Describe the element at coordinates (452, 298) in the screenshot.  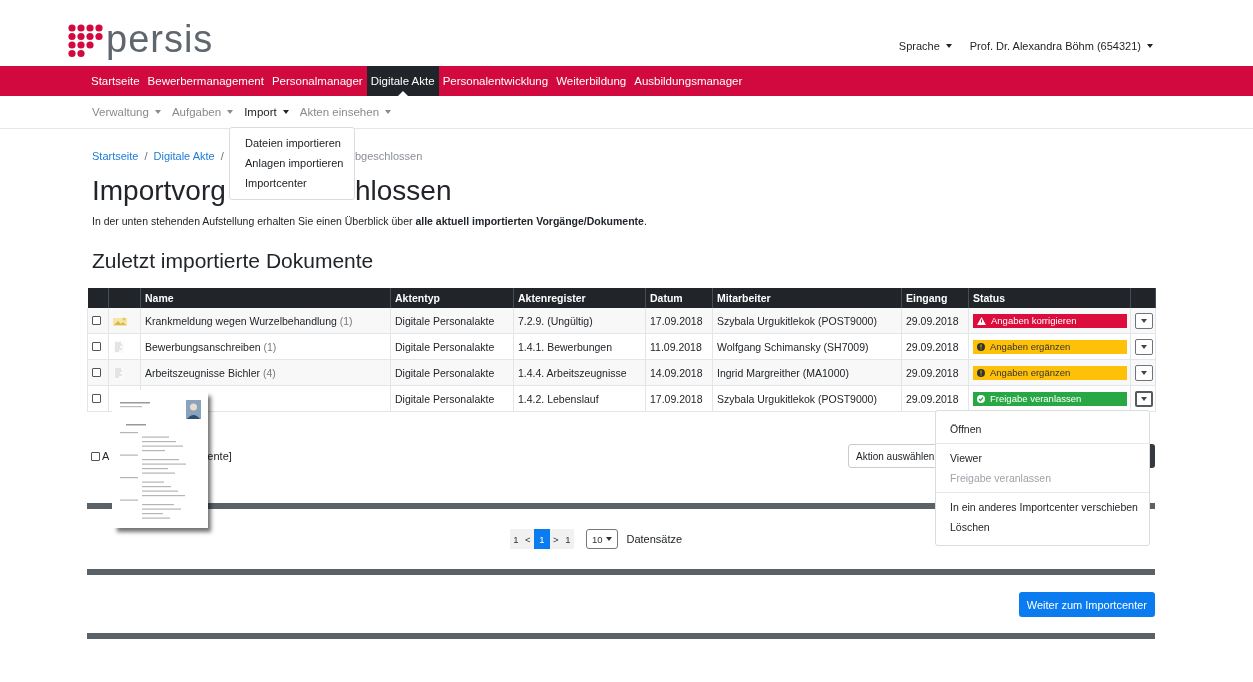
I see `column-header: Aktentyp` at that location.